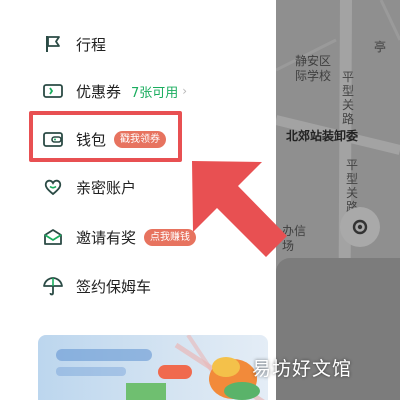  I want to click on menu-label-nanny-car: 签约保姆车, so click(114, 286).